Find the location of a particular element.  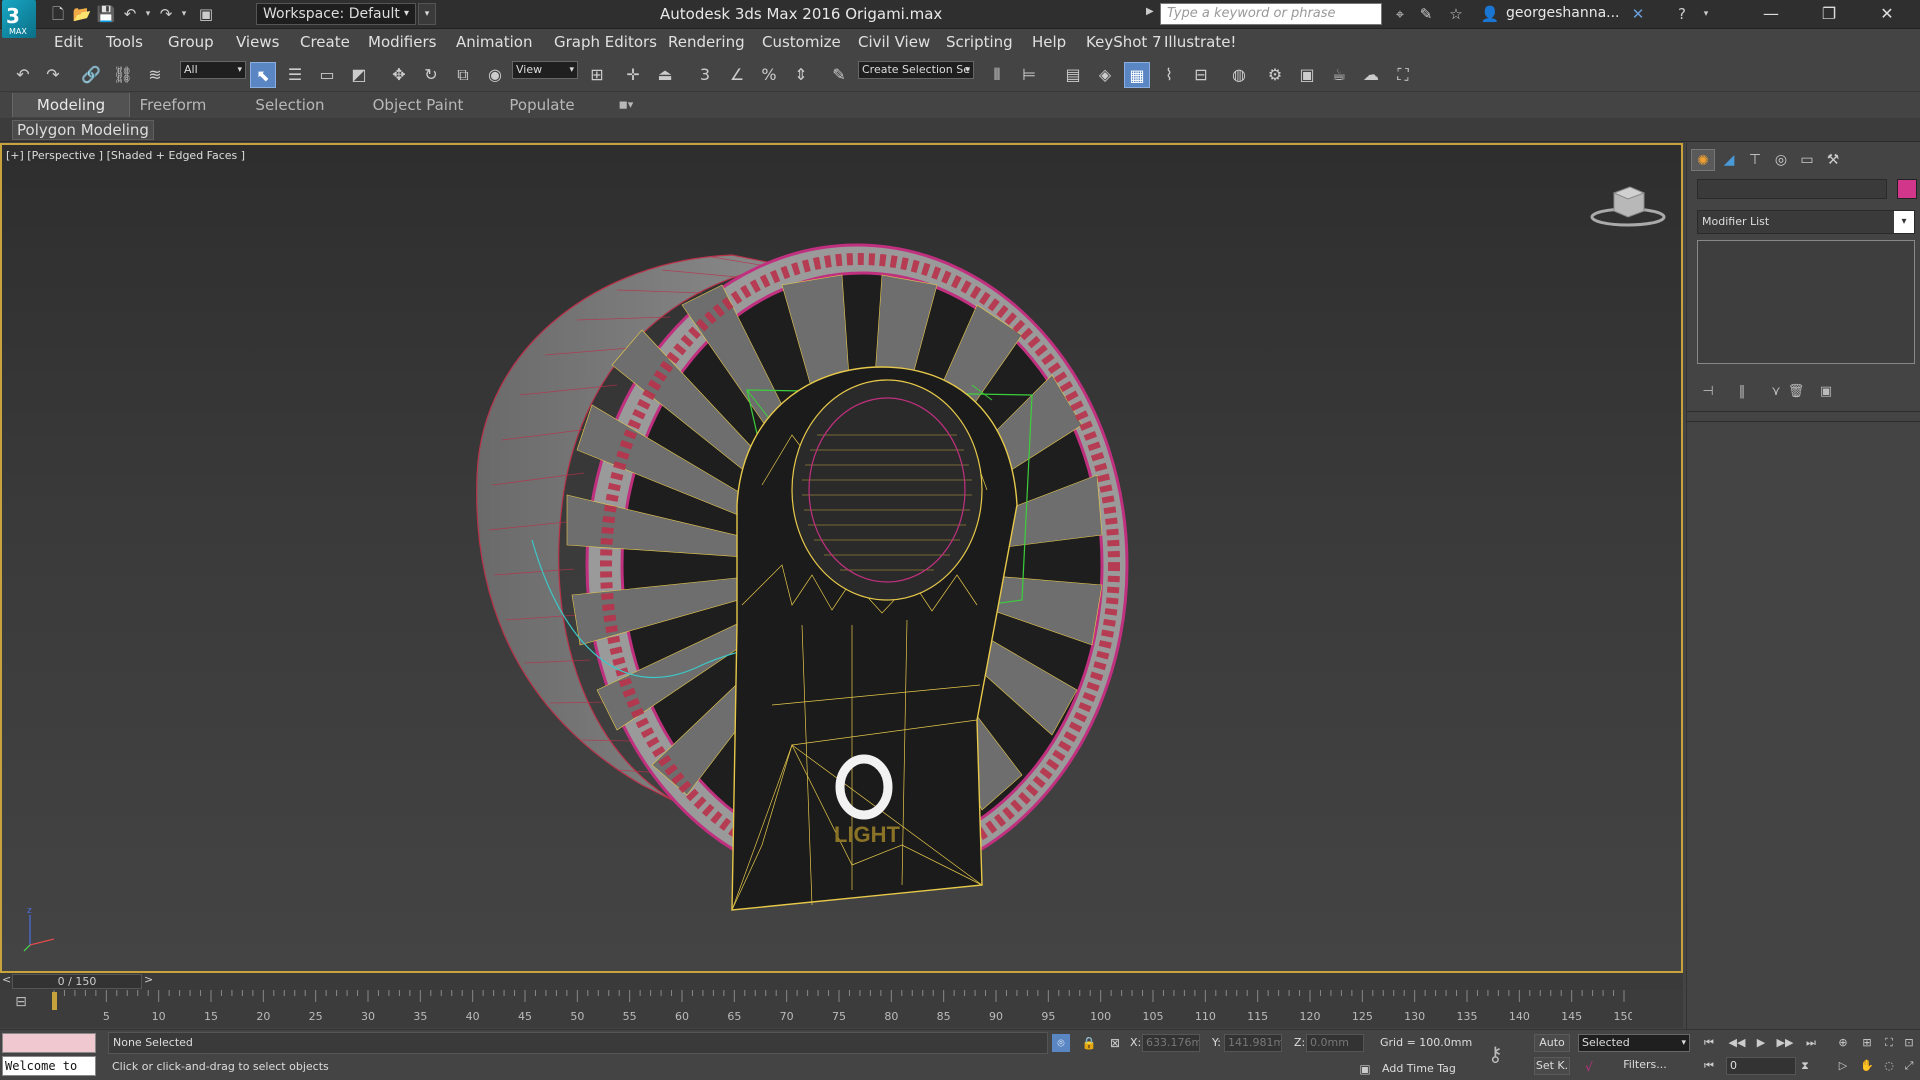

rendered-frame-window-icon: ▣ is located at coordinates (1307, 75).